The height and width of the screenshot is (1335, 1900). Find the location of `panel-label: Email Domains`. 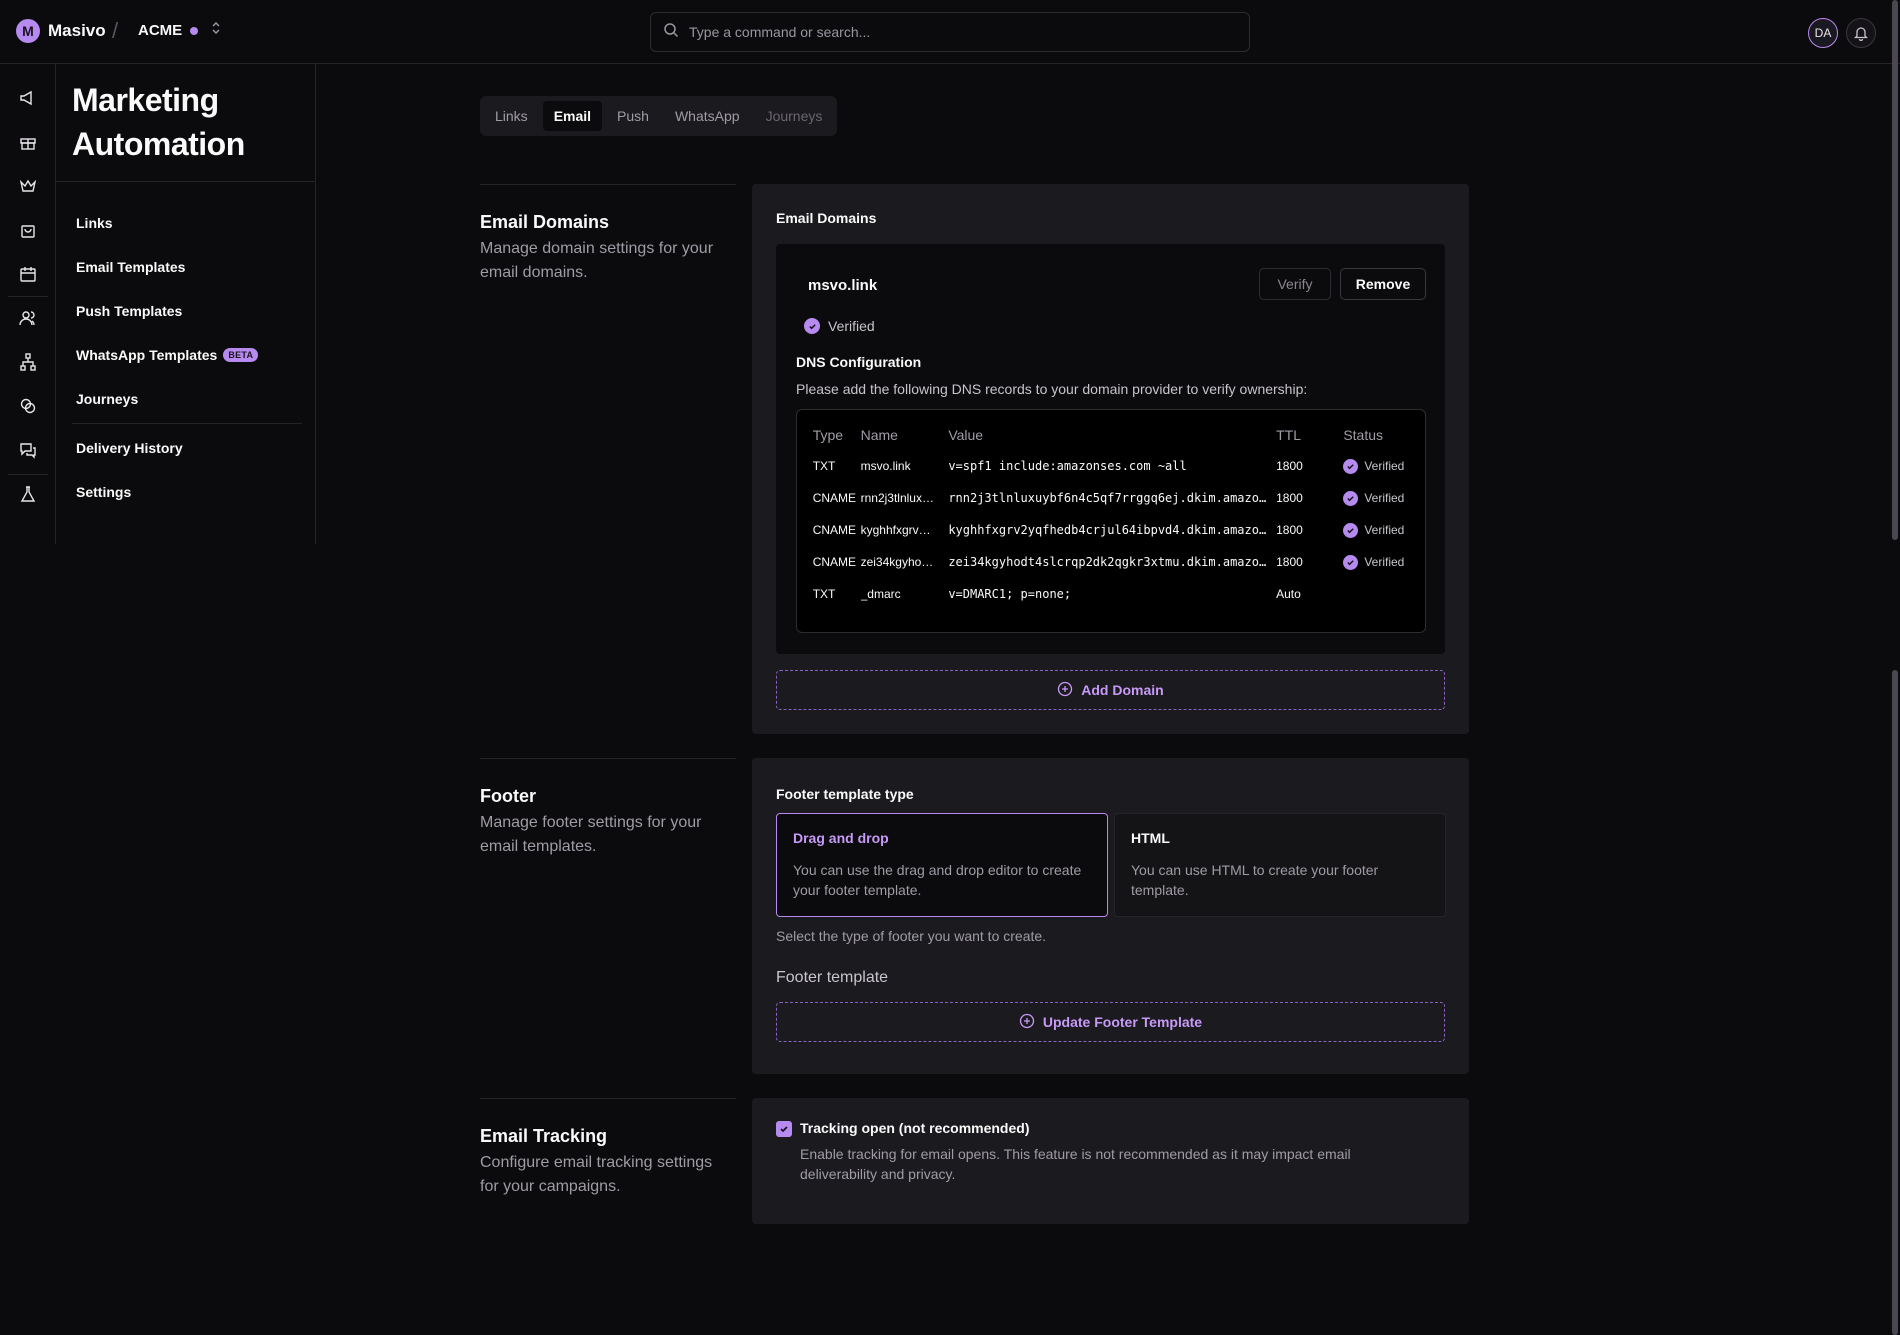

panel-label: Email Domains is located at coordinates (826, 218).